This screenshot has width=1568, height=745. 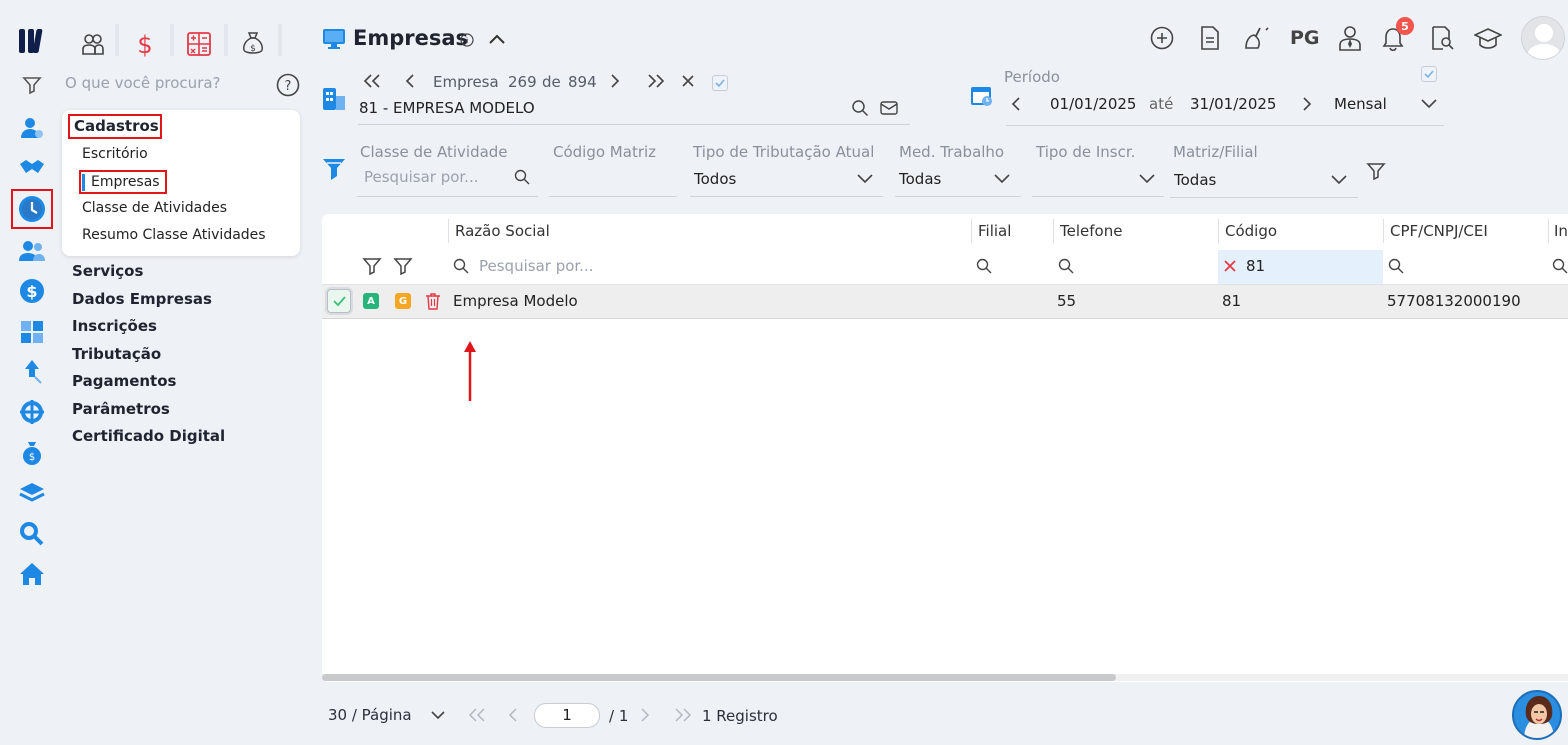 What do you see at coordinates (32, 493) in the screenshot?
I see `layers-icon` at bounding box center [32, 493].